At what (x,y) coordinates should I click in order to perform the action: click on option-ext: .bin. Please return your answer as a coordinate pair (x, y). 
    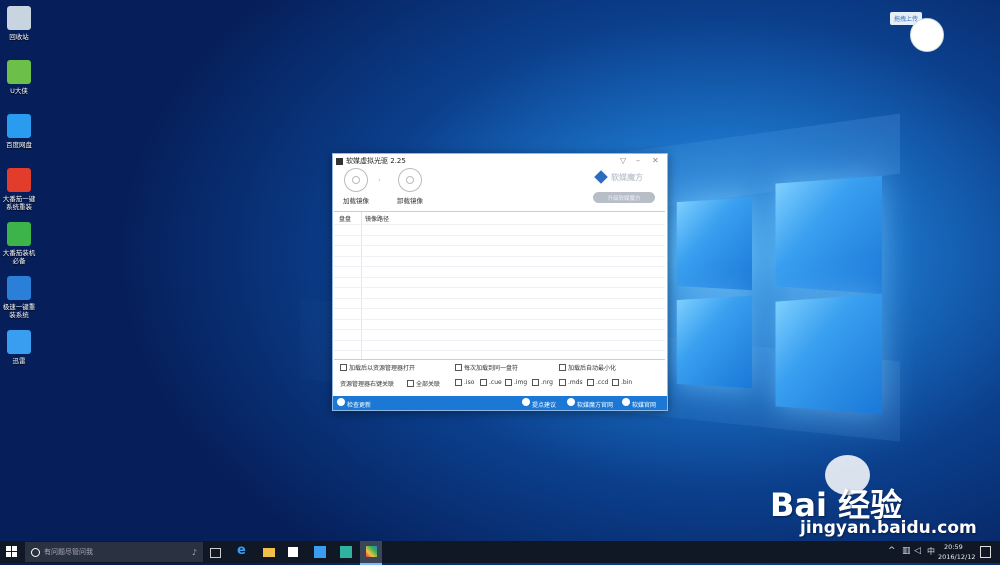
    Looking at the image, I should click on (622, 382).